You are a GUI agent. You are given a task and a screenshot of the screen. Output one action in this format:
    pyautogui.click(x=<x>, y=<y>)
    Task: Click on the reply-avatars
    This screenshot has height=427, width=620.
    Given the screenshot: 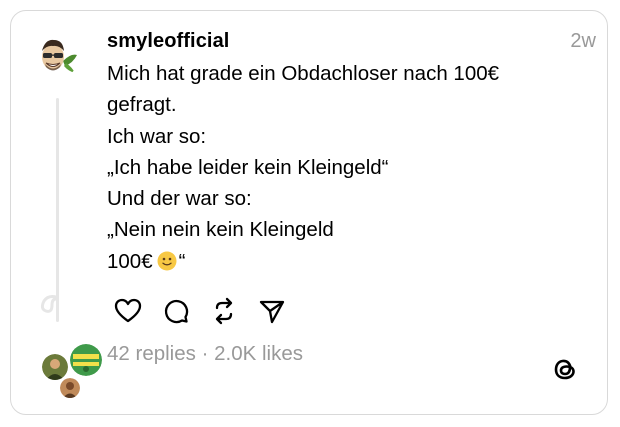 What is the action you would take?
    pyautogui.click(x=70, y=370)
    